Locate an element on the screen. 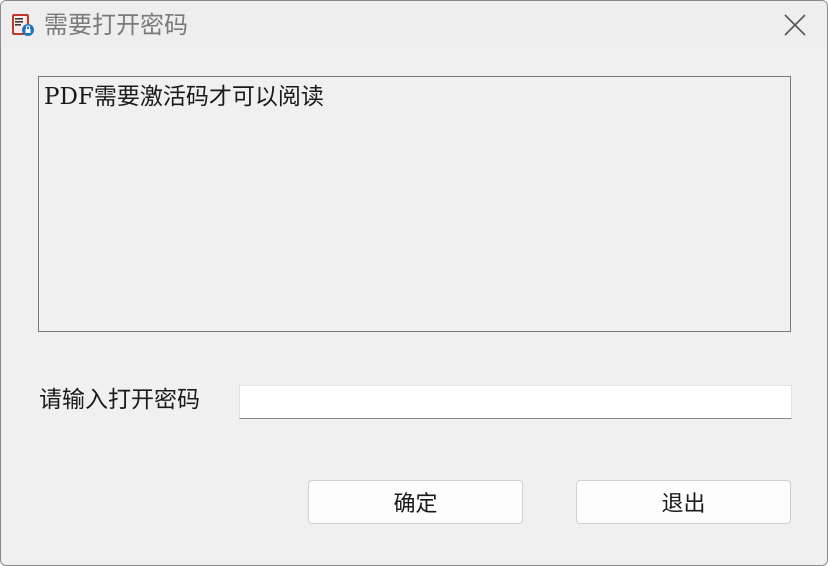 The height and width of the screenshot is (566, 828). password-input is located at coordinates (515, 402).